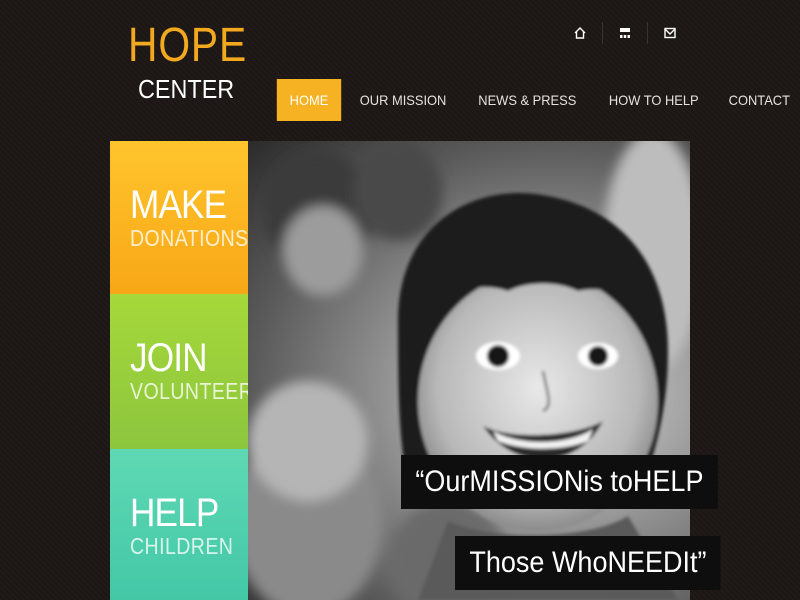 The height and width of the screenshot is (600, 800). Describe the element at coordinates (169, 358) in the screenshot. I see `tile-title: JOIN` at that location.